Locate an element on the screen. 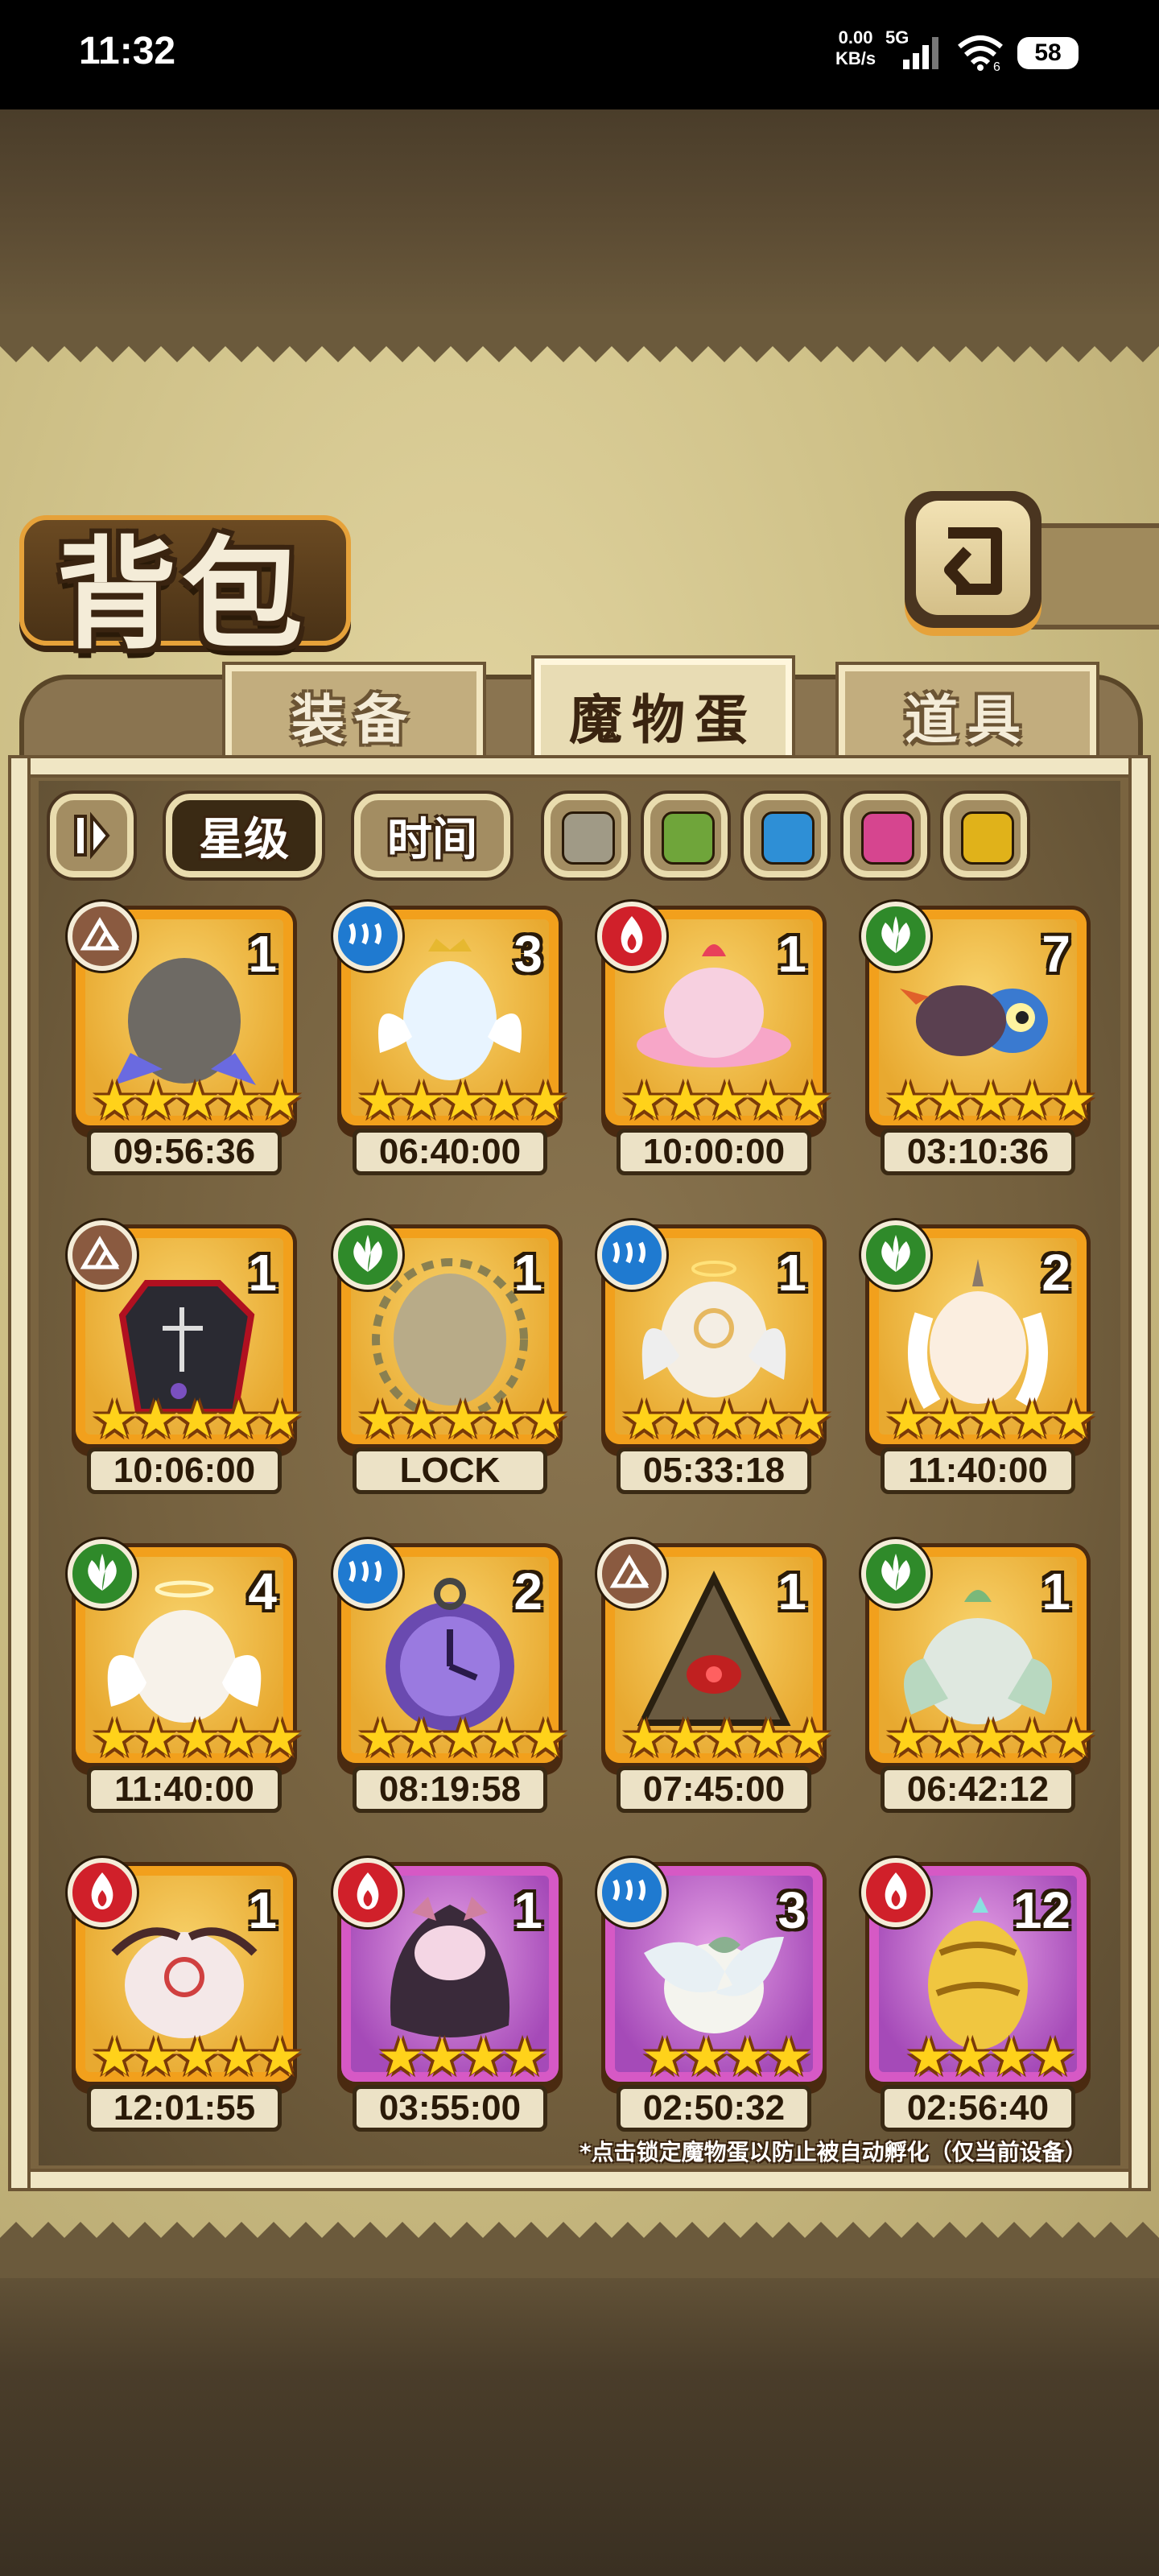 The image size is (1159, 2576). egg-count: 4 is located at coordinates (262, 1591).